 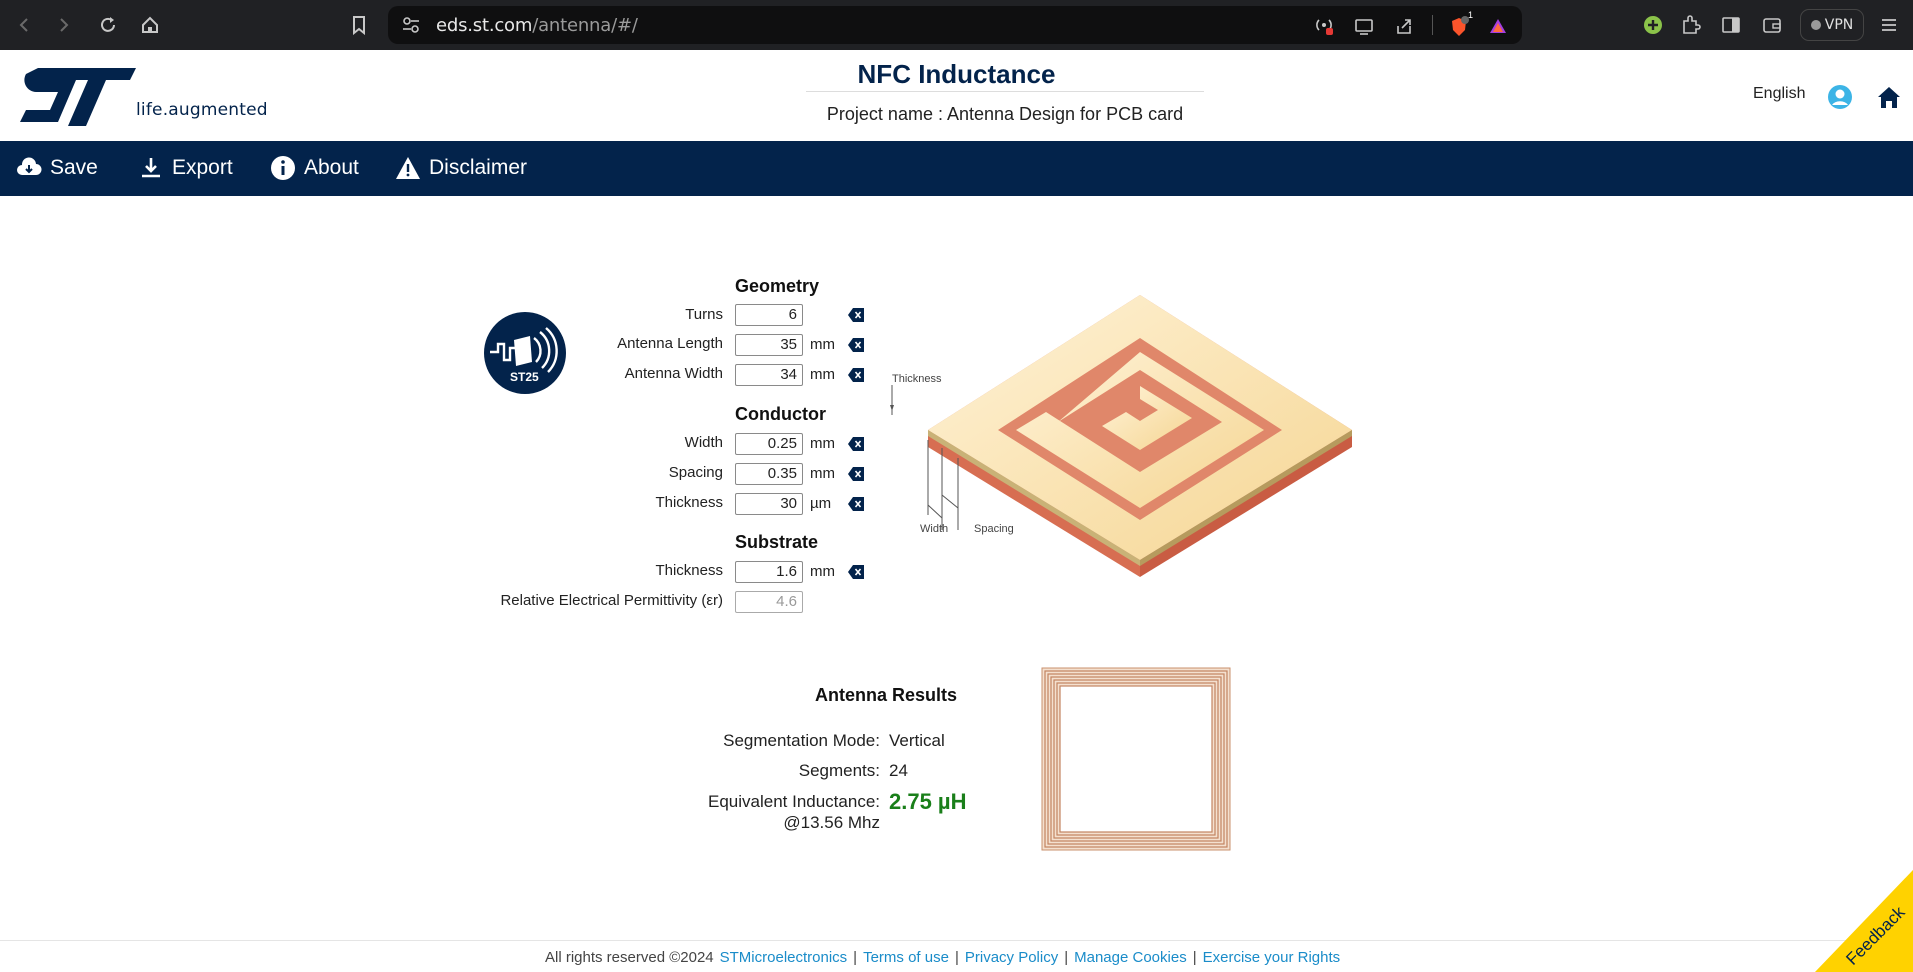 What do you see at coordinates (822, 443) in the screenshot?
I see `conductor-width-unit: mm` at bounding box center [822, 443].